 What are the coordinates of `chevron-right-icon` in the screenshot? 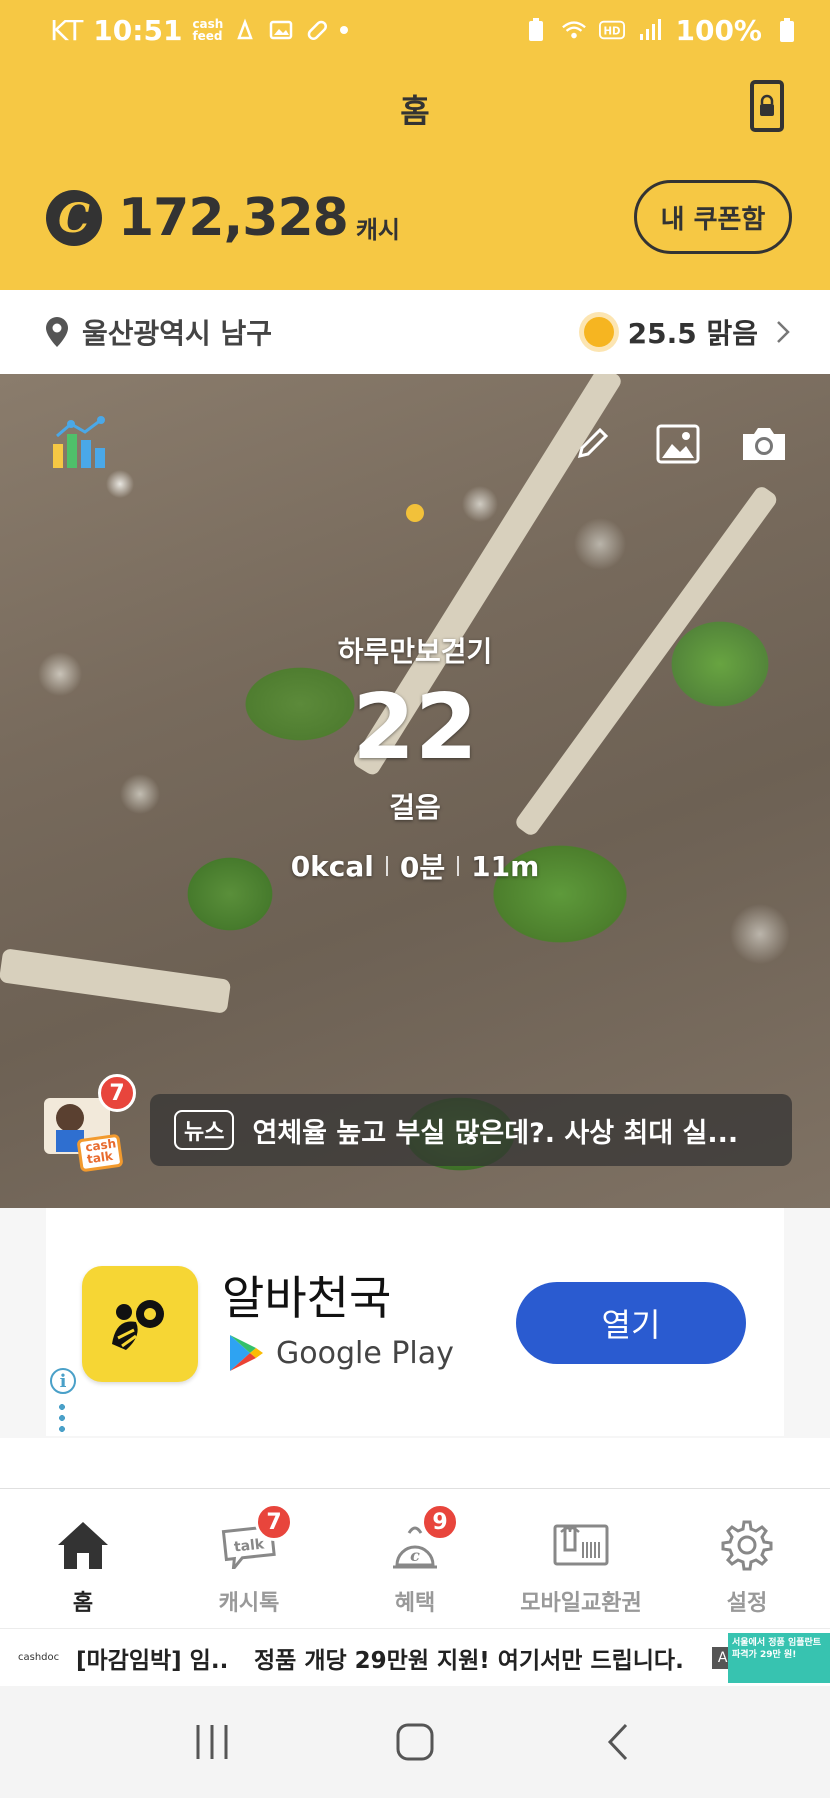 It's located at (783, 332).